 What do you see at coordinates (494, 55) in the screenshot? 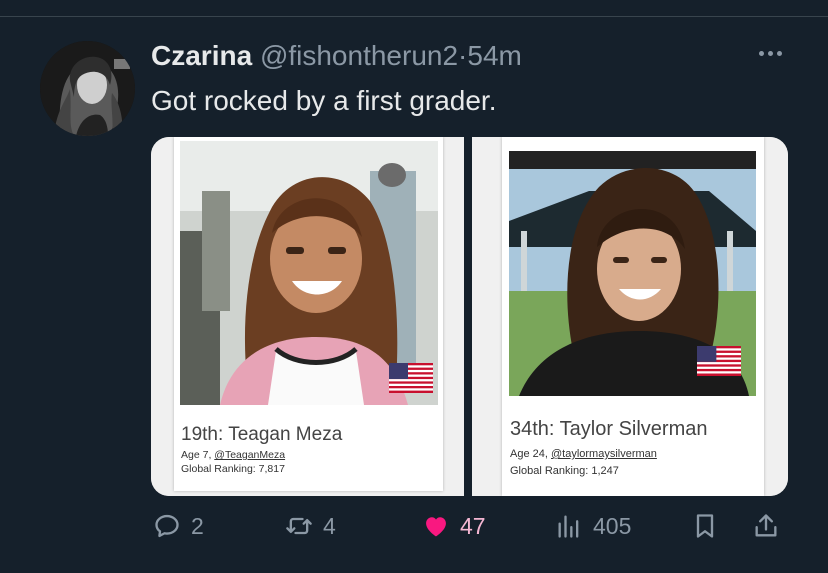
I see `timestamp: 54m` at bounding box center [494, 55].